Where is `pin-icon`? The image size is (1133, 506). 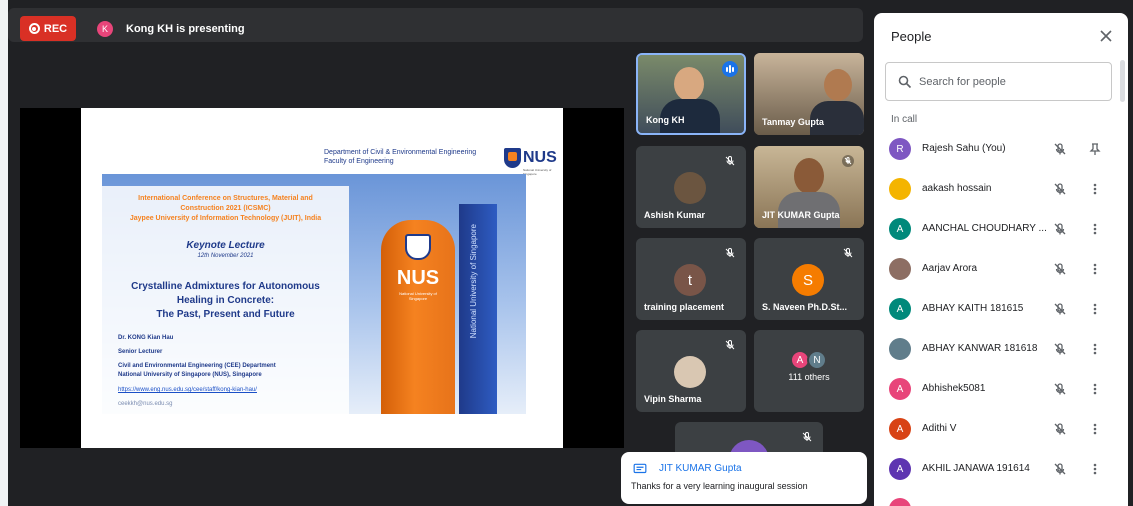
pin-icon is located at coordinates (1095, 149).